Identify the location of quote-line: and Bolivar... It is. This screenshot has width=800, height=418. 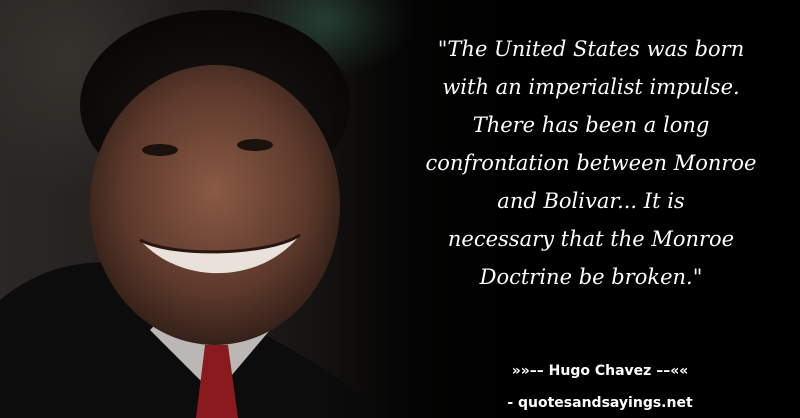
(591, 201).